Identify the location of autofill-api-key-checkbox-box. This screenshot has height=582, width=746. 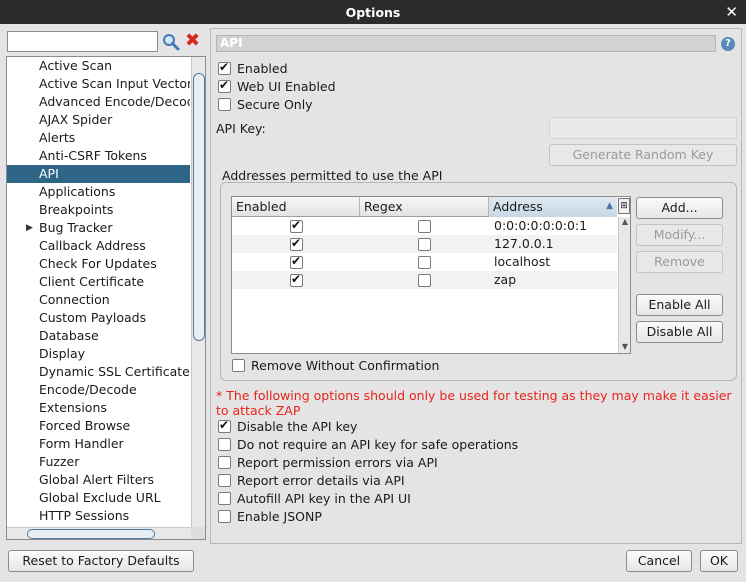
(224, 498).